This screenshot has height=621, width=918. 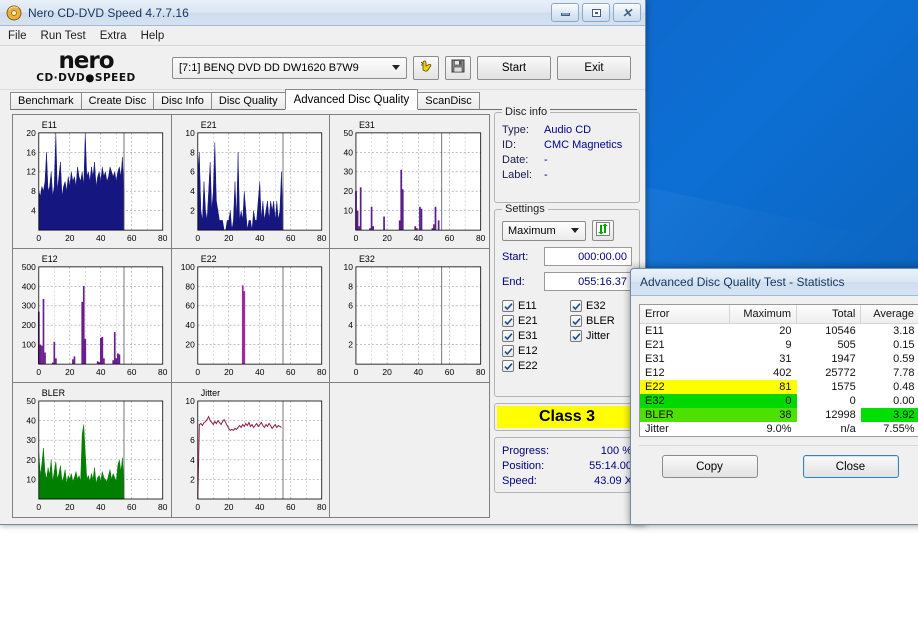 What do you see at coordinates (852, 401) in the screenshot?
I see `cell-total: 0` at bounding box center [852, 401].